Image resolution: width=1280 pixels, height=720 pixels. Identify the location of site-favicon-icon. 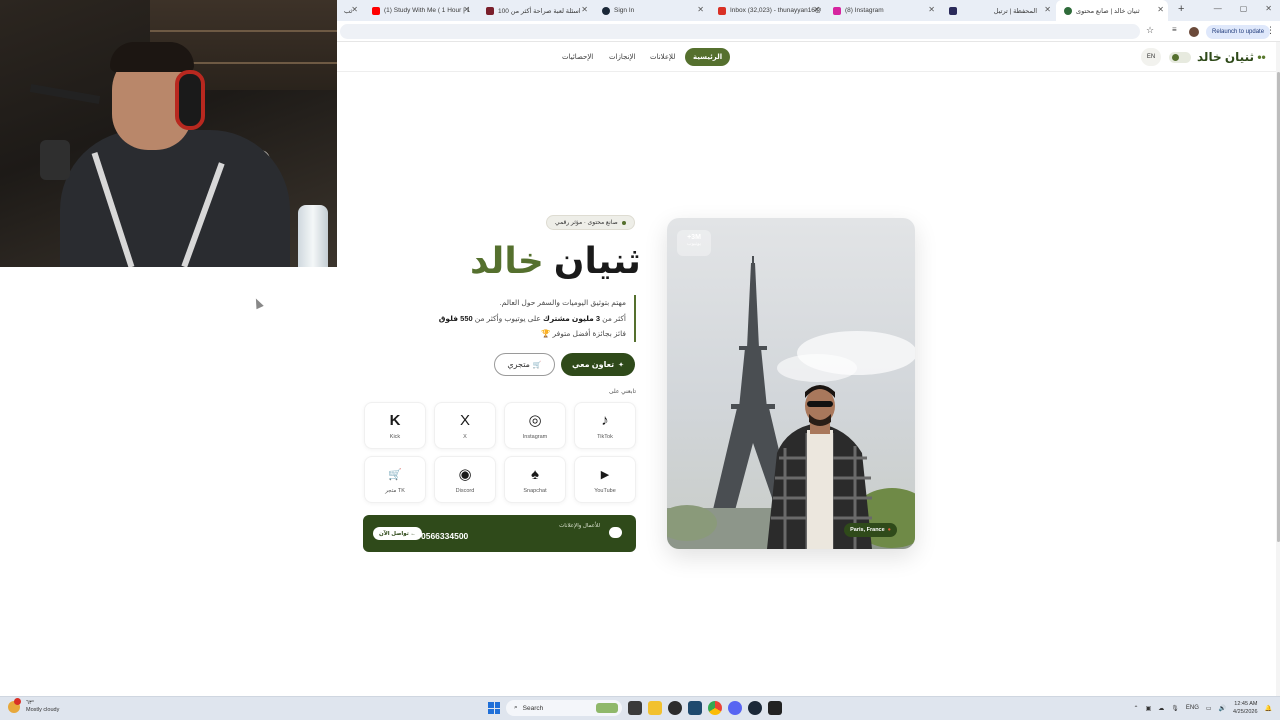
(1068, 10).